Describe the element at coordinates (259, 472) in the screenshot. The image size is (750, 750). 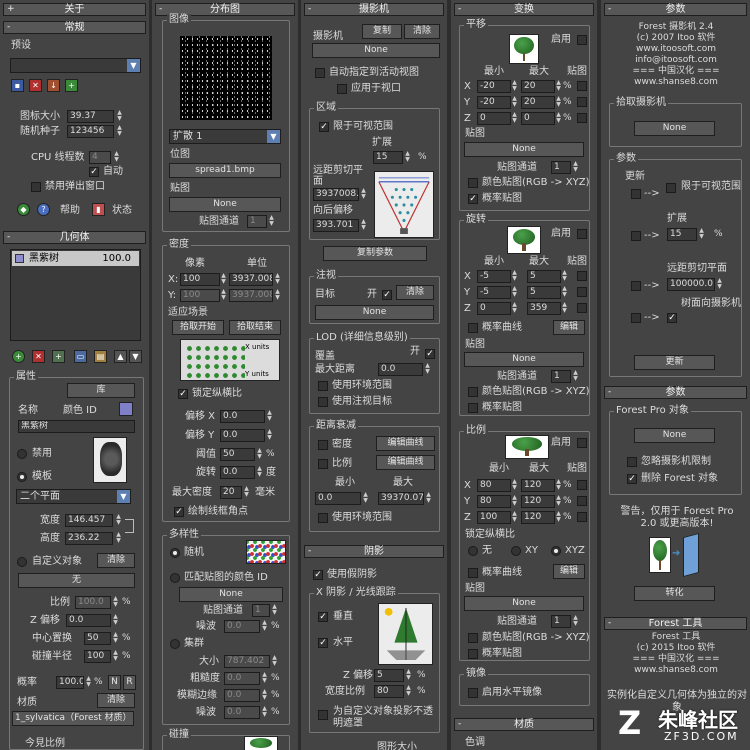
I see `rotation-spinner: ▲ ▼` at that location.